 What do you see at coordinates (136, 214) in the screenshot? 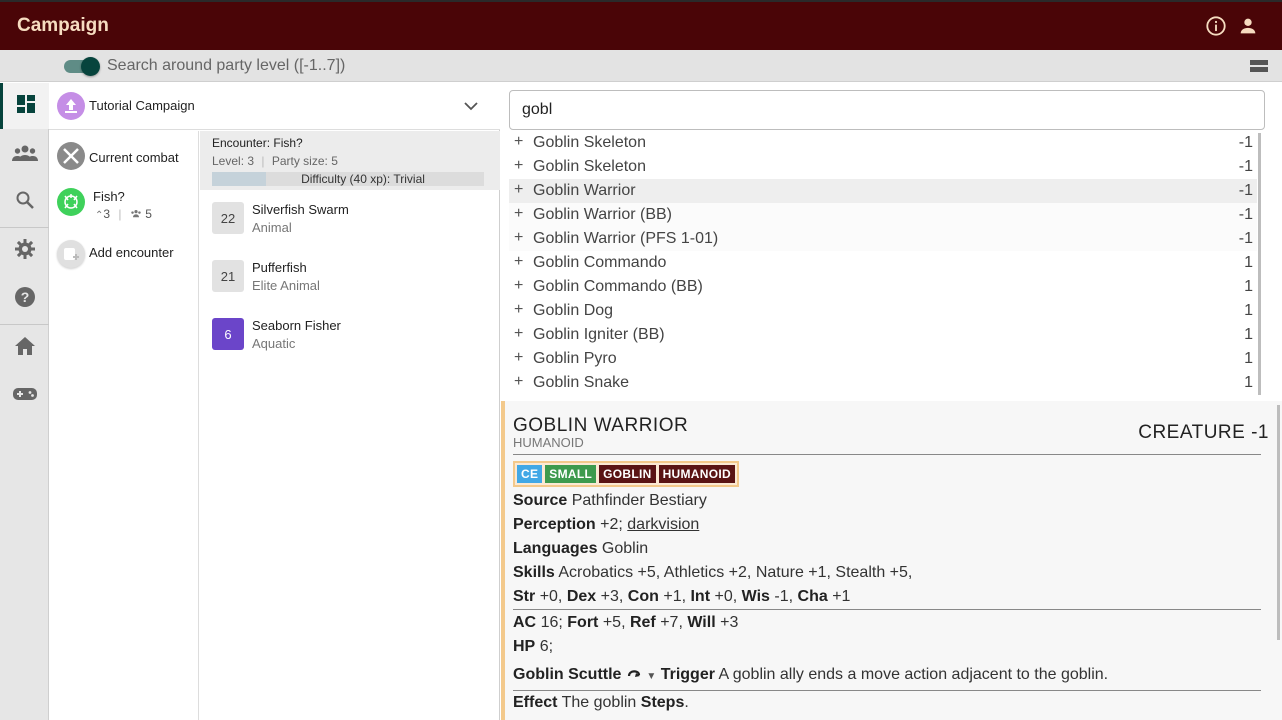
I see `party-icon` at bounding box center [136, 214].